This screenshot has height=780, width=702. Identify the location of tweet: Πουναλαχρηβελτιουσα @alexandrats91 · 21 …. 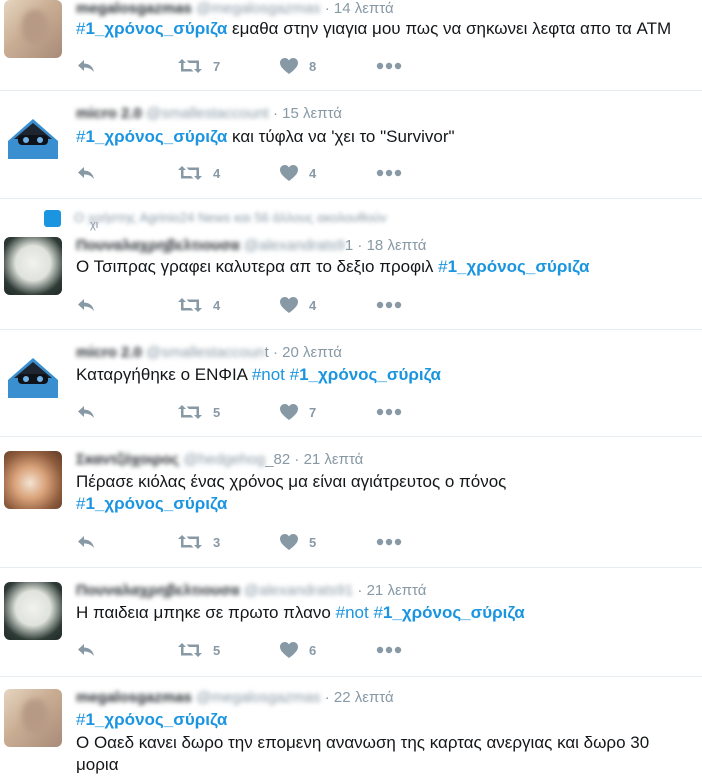
(351, 622).